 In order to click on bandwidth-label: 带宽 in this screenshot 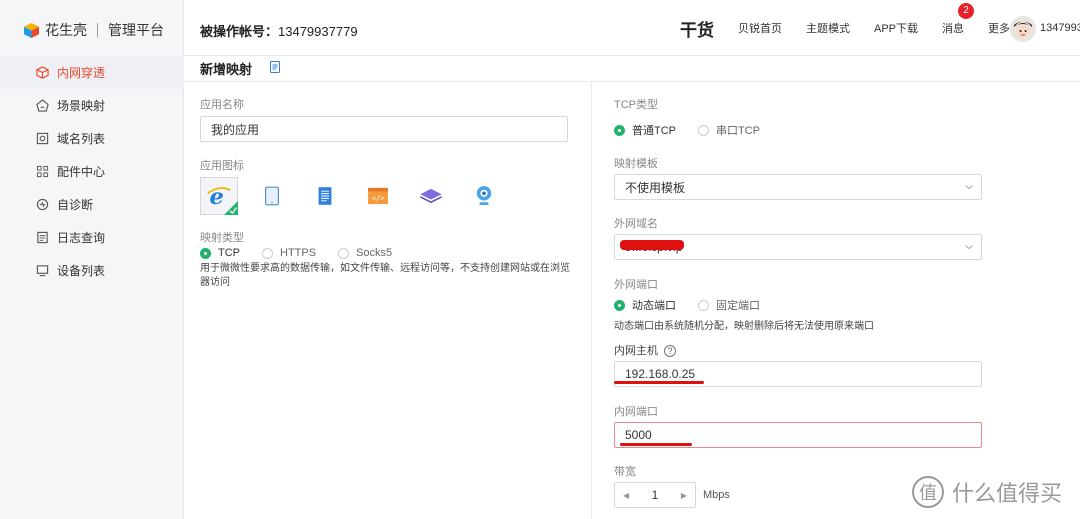, I will do `click(625, 472)`.